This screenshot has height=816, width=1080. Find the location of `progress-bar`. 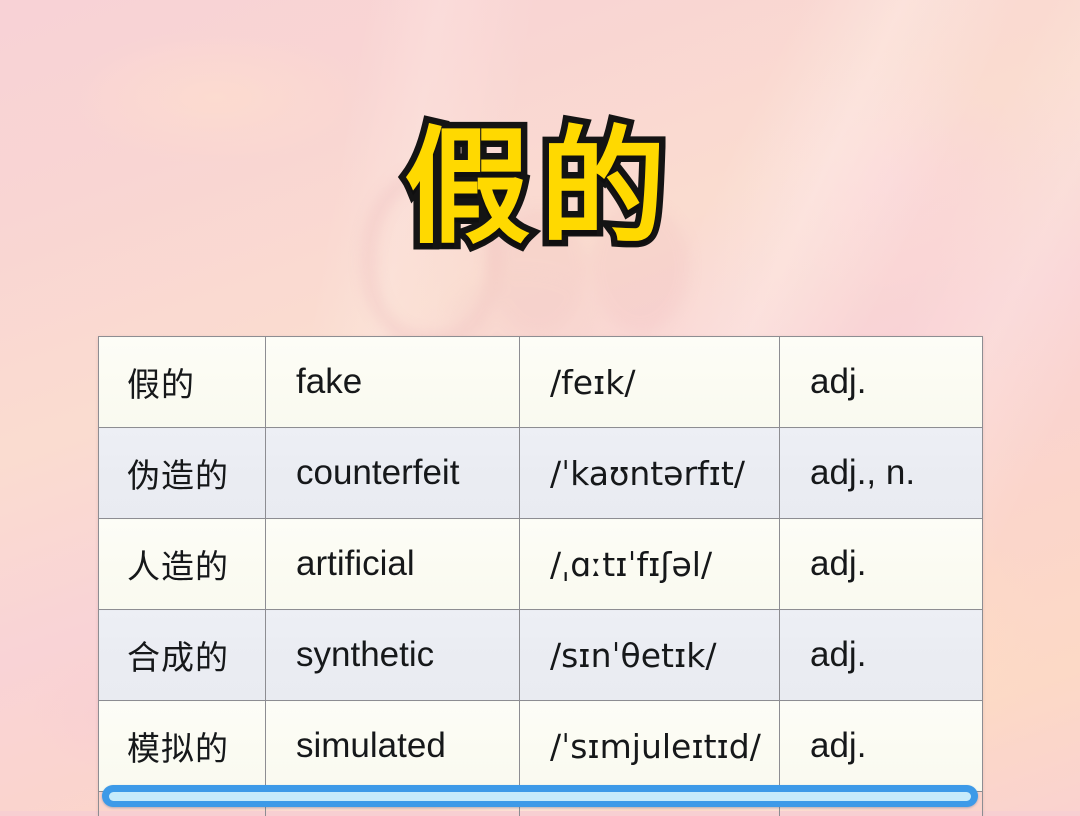

progress-bar is located at coordinates (540, 796).